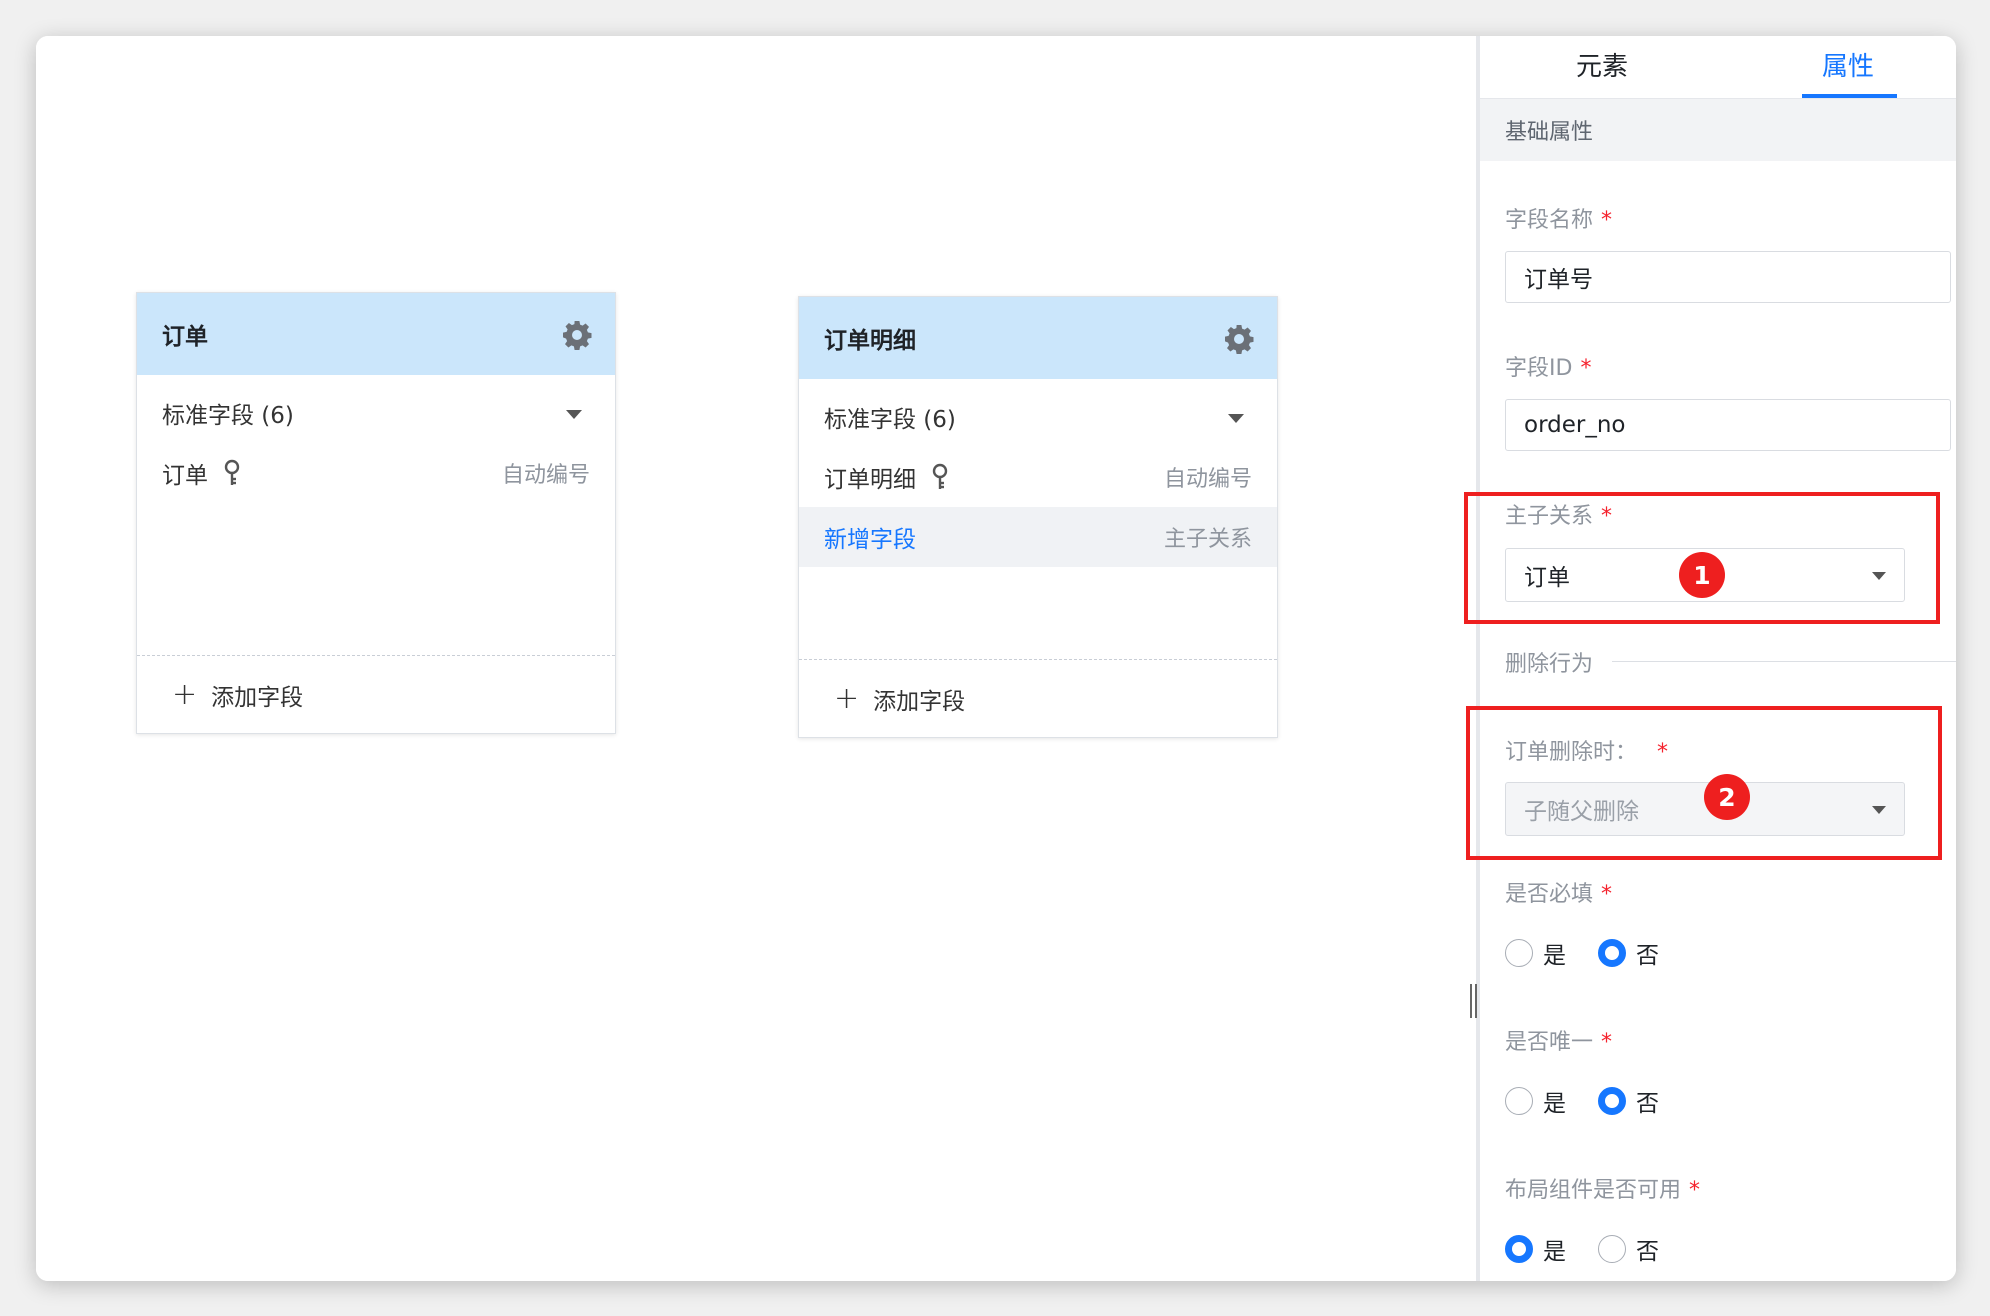  I want to click on entity-title: 订单, so click(185, 337).